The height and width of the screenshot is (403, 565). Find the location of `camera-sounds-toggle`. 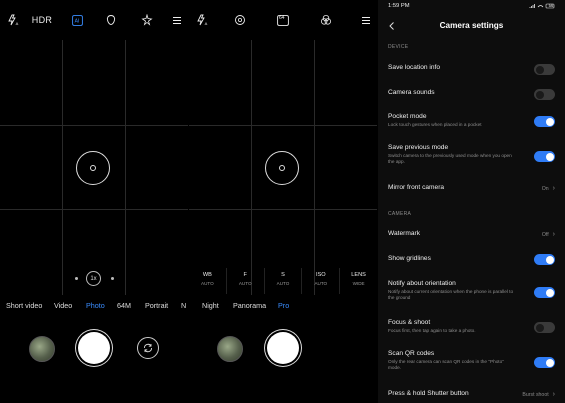

camera-sounds-toggle is located at coordinates (544, 94).